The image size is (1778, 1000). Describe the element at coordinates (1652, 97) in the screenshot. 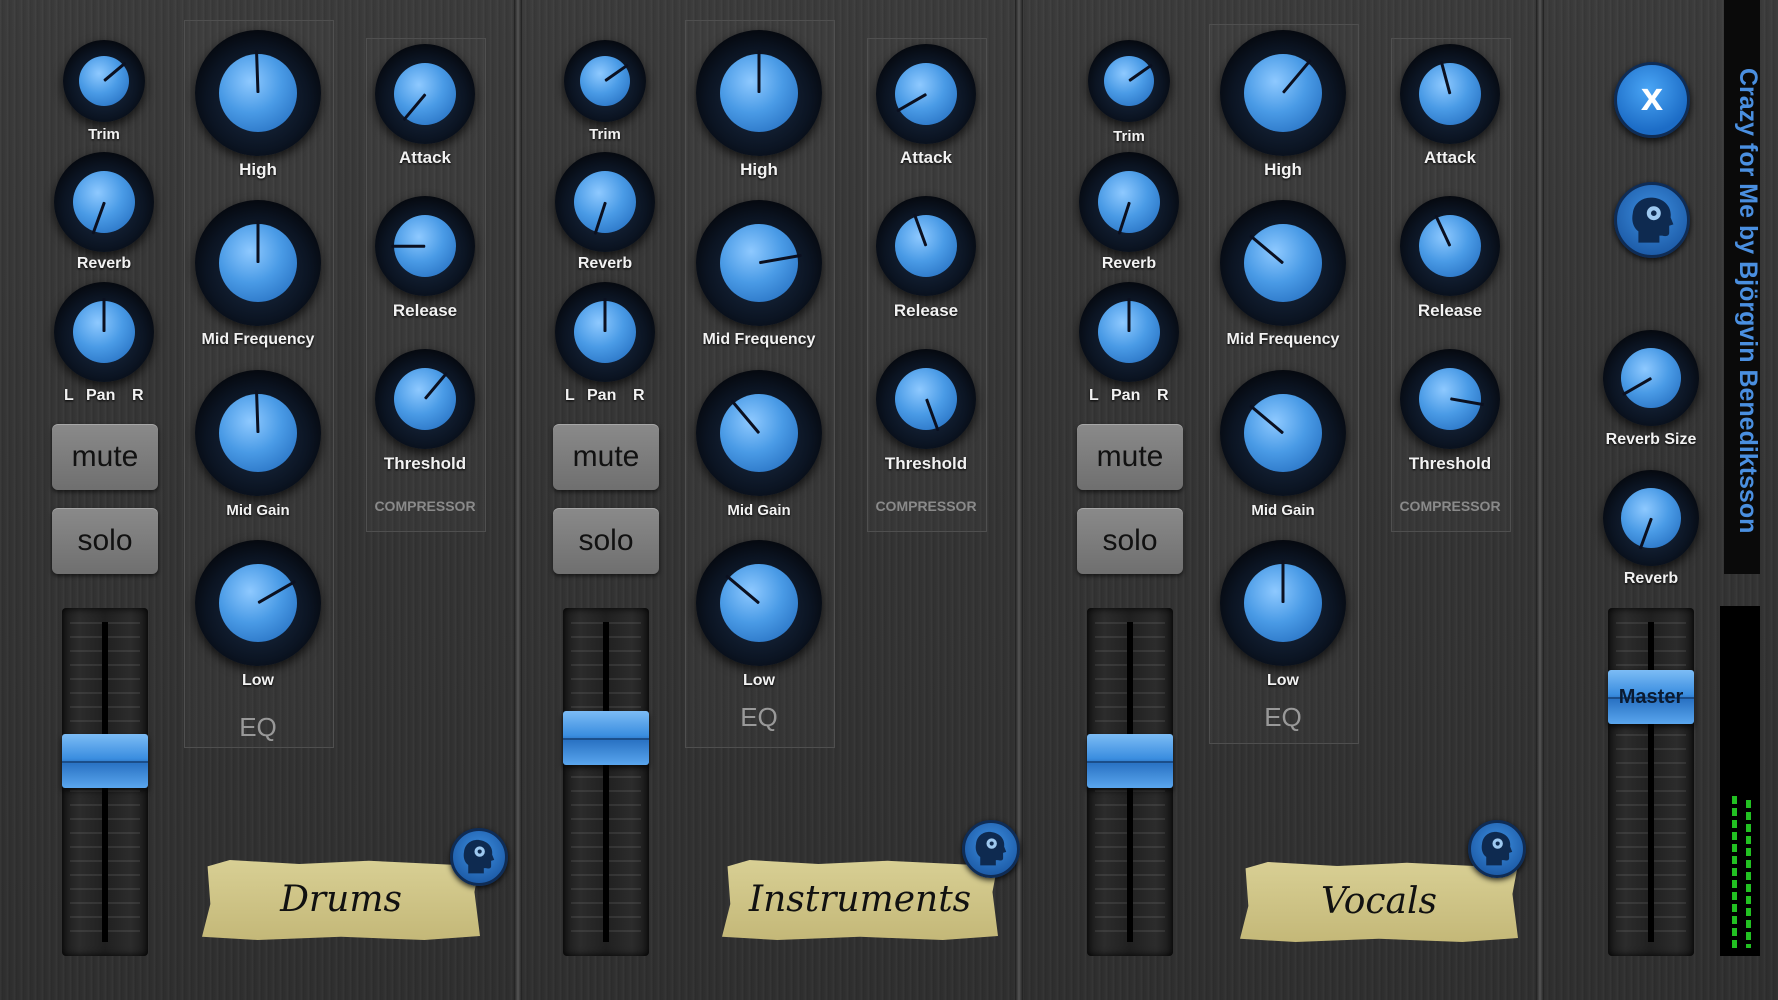

I see `close-icon: x` at that location.